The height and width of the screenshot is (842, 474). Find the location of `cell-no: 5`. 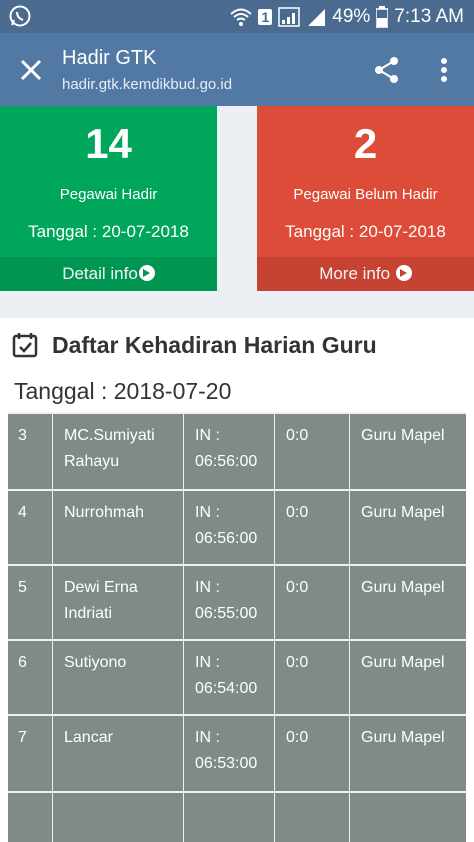

cell-no: 5 is located at coordinates (30, 603).